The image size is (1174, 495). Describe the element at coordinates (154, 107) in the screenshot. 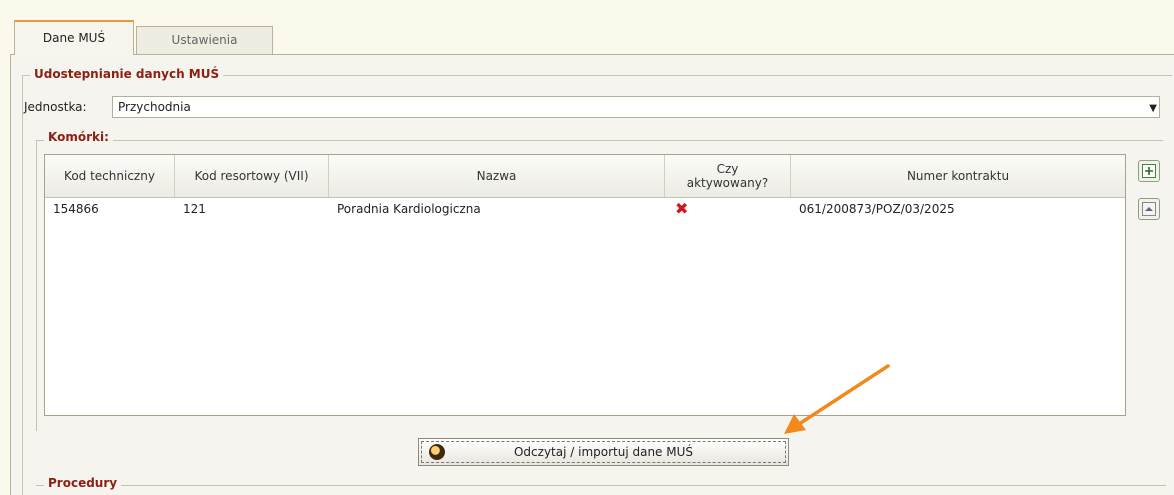

I see `unit-select-value: Przychodnia` at that location.